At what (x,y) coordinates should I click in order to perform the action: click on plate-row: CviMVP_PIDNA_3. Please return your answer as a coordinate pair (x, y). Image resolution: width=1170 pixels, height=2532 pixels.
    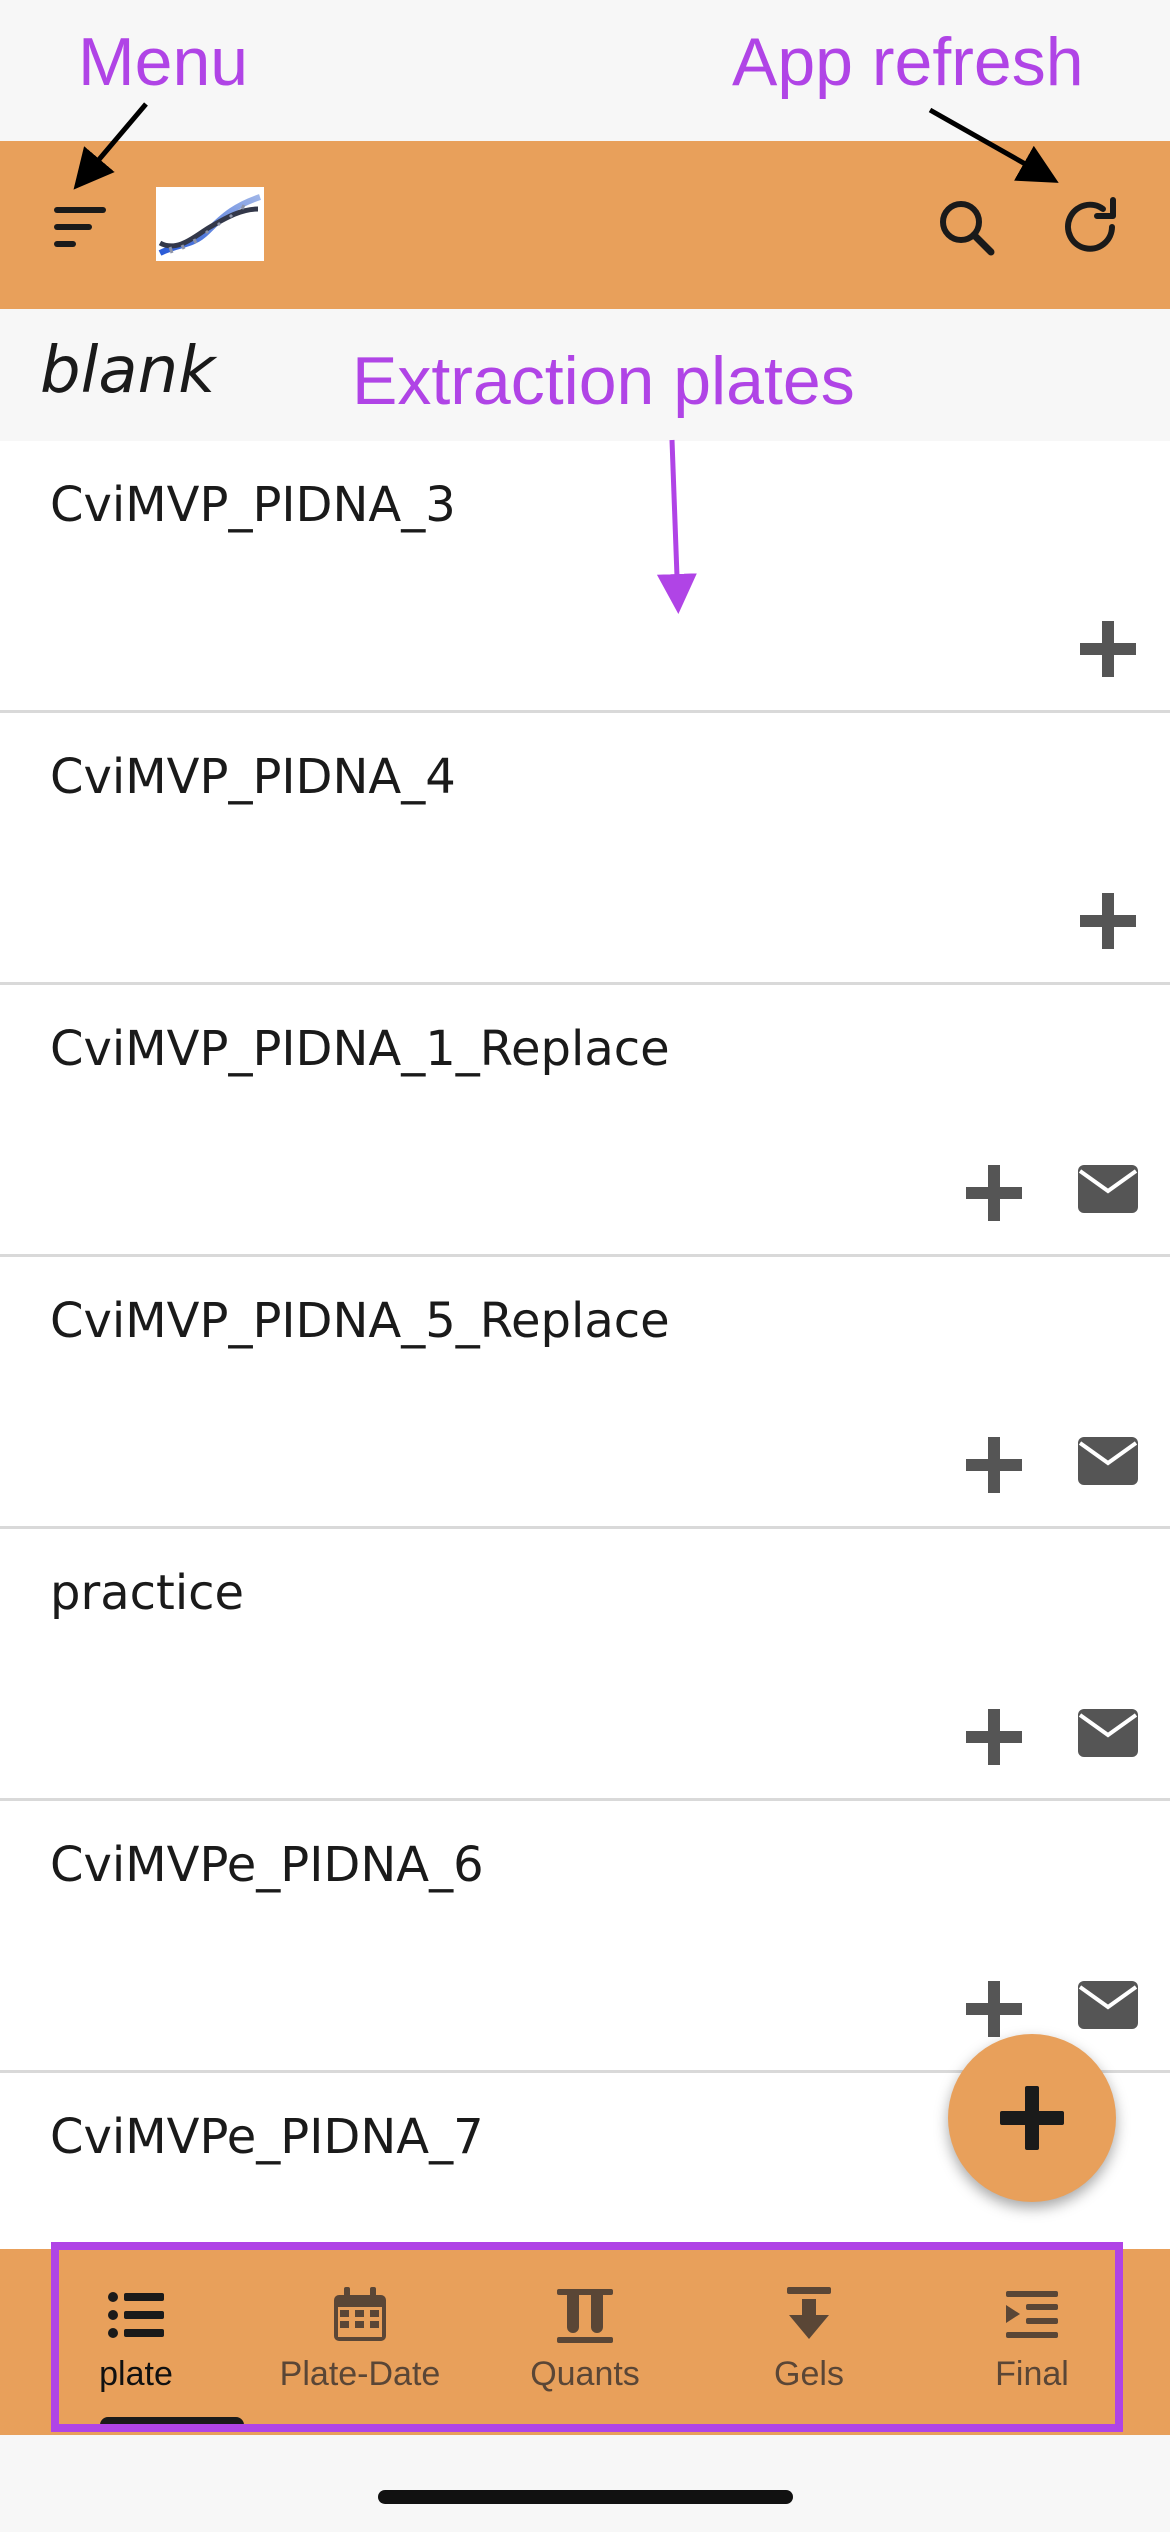
    Looking at the image, I should click on (585, 577).